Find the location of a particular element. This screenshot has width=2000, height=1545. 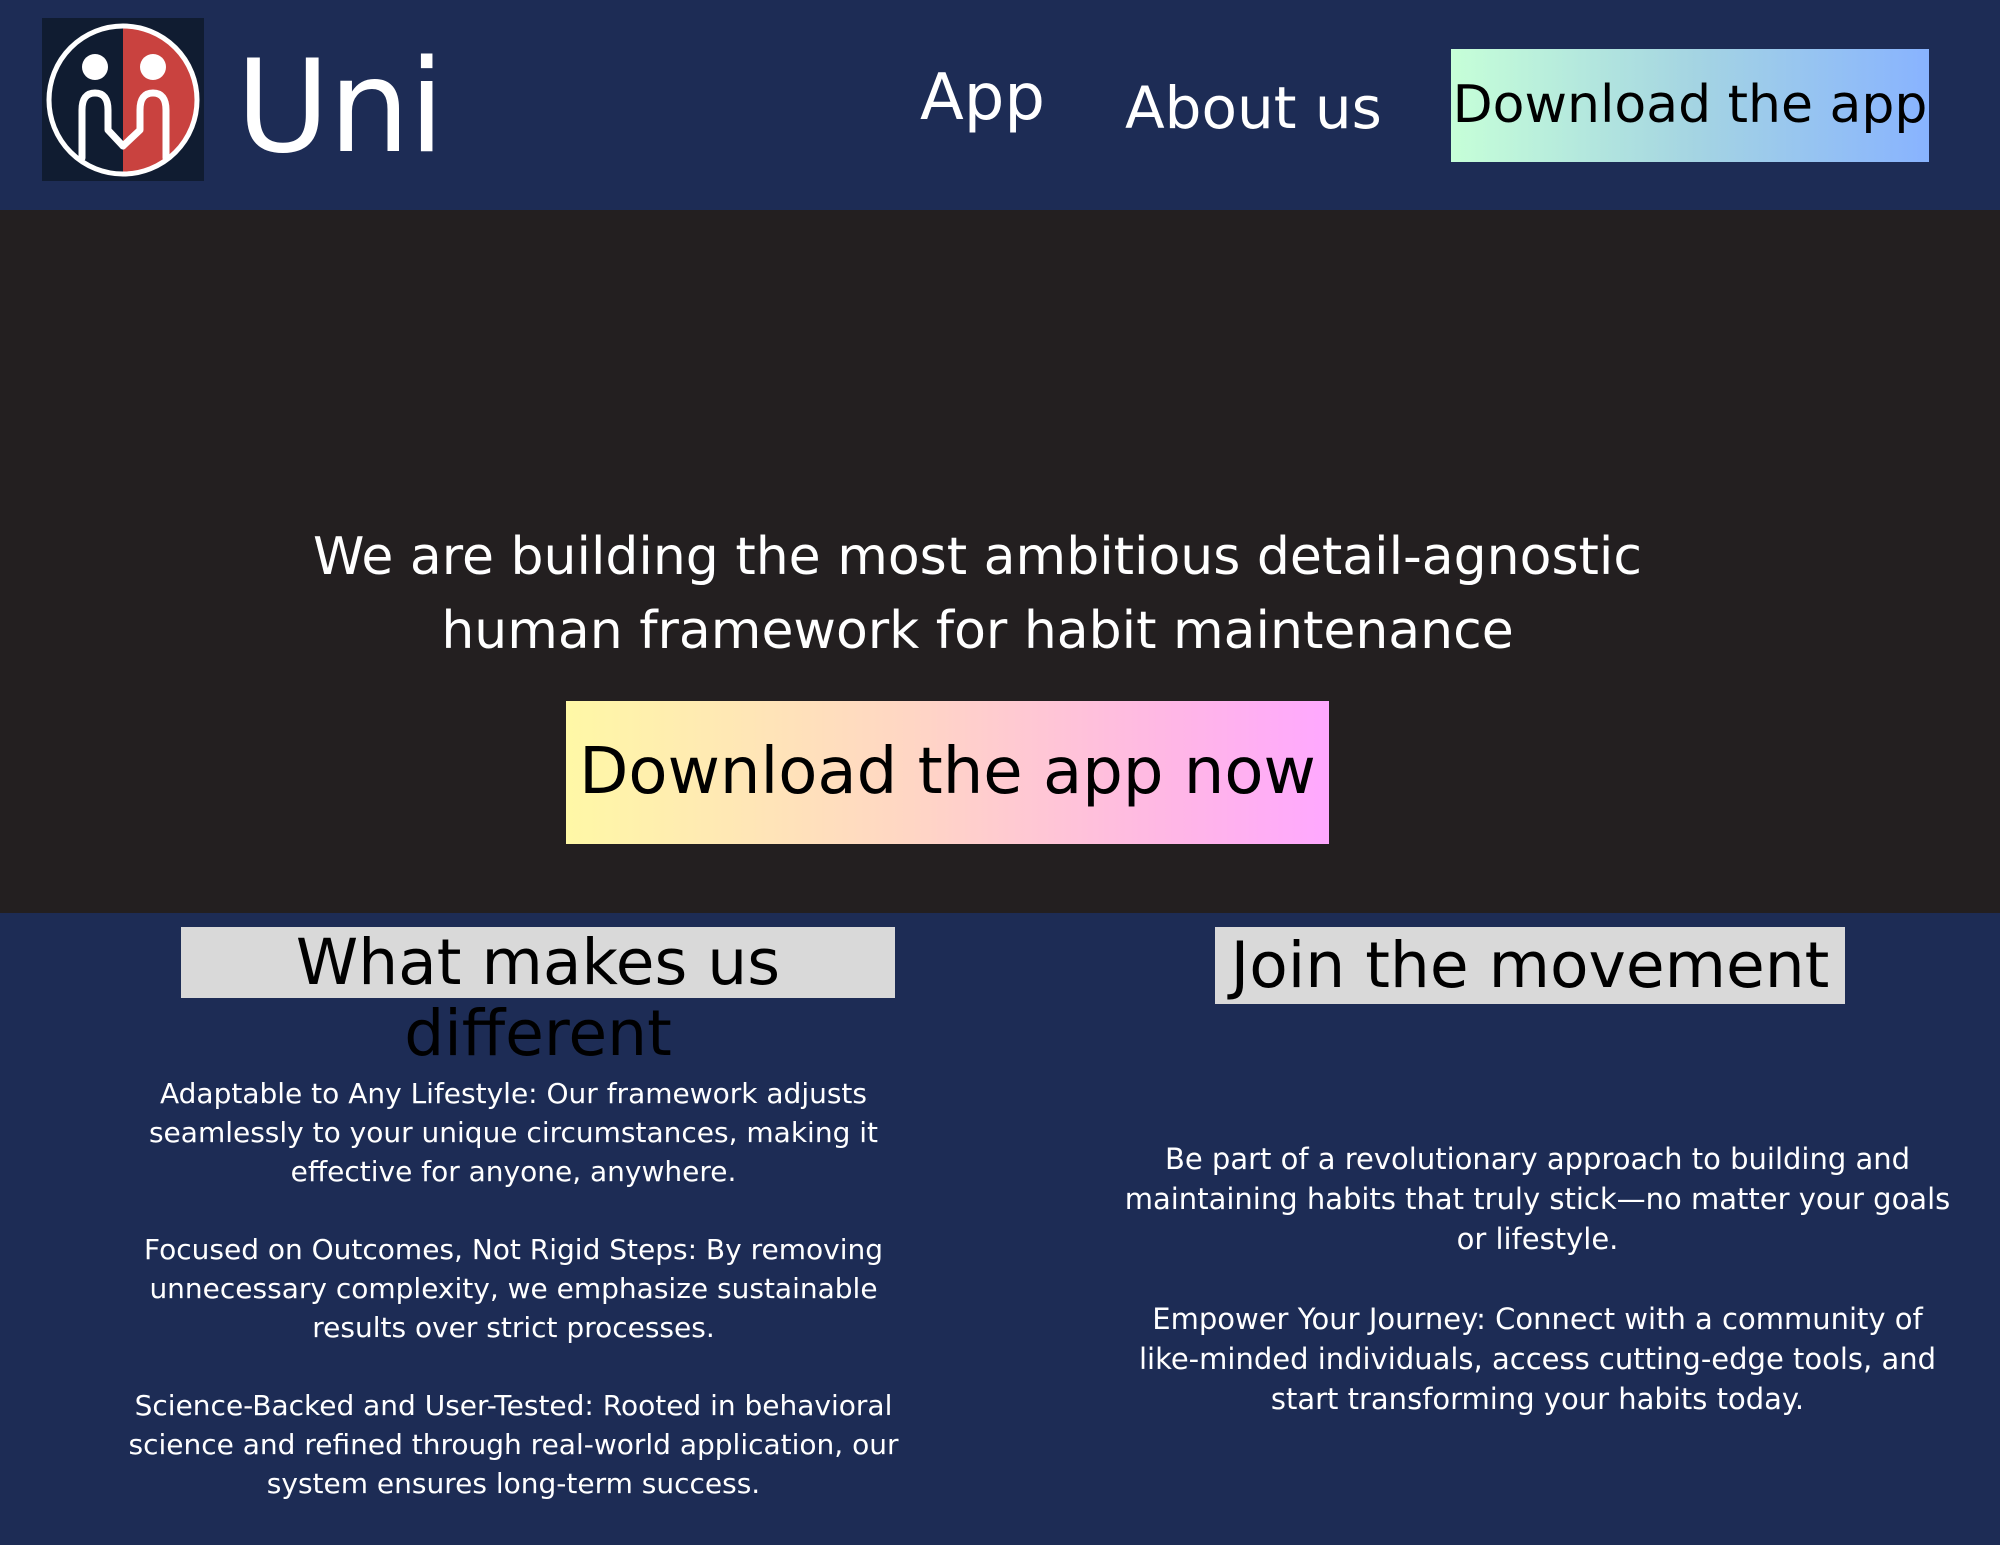

two-people-logo-icon is located at coordinates (123, 100).